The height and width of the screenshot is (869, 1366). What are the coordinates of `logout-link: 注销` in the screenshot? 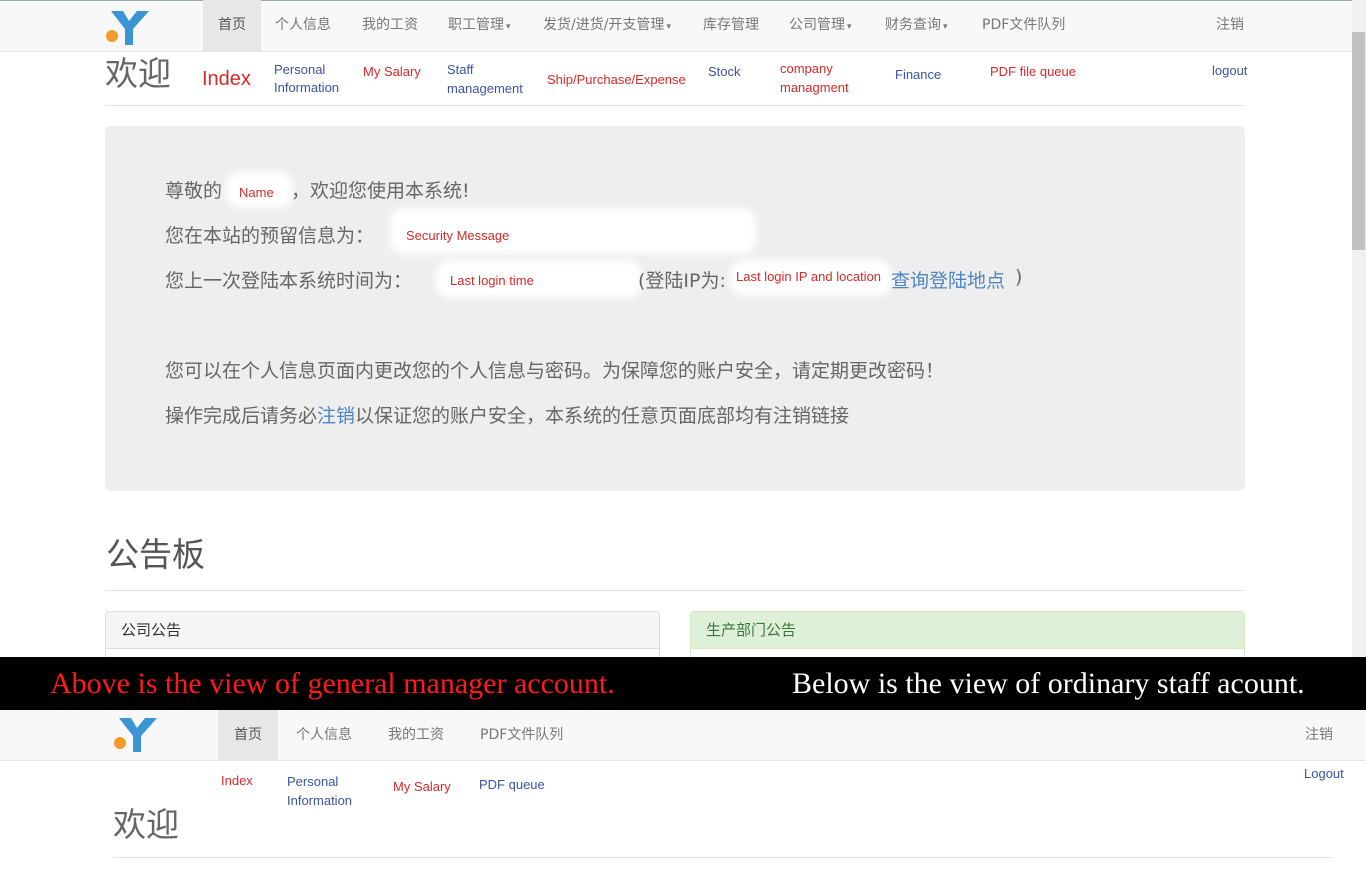 It's located at (336, 416).